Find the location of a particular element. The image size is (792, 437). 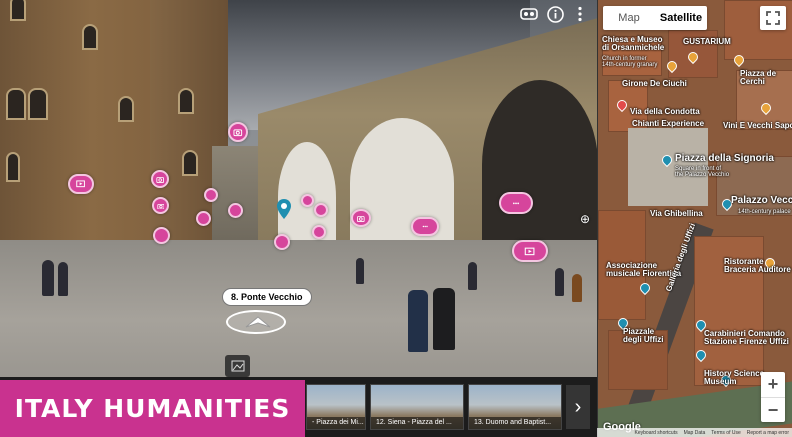

keyboard-shortcuts-link: Keyboard shortcuts is located at coordinates (656, 433).